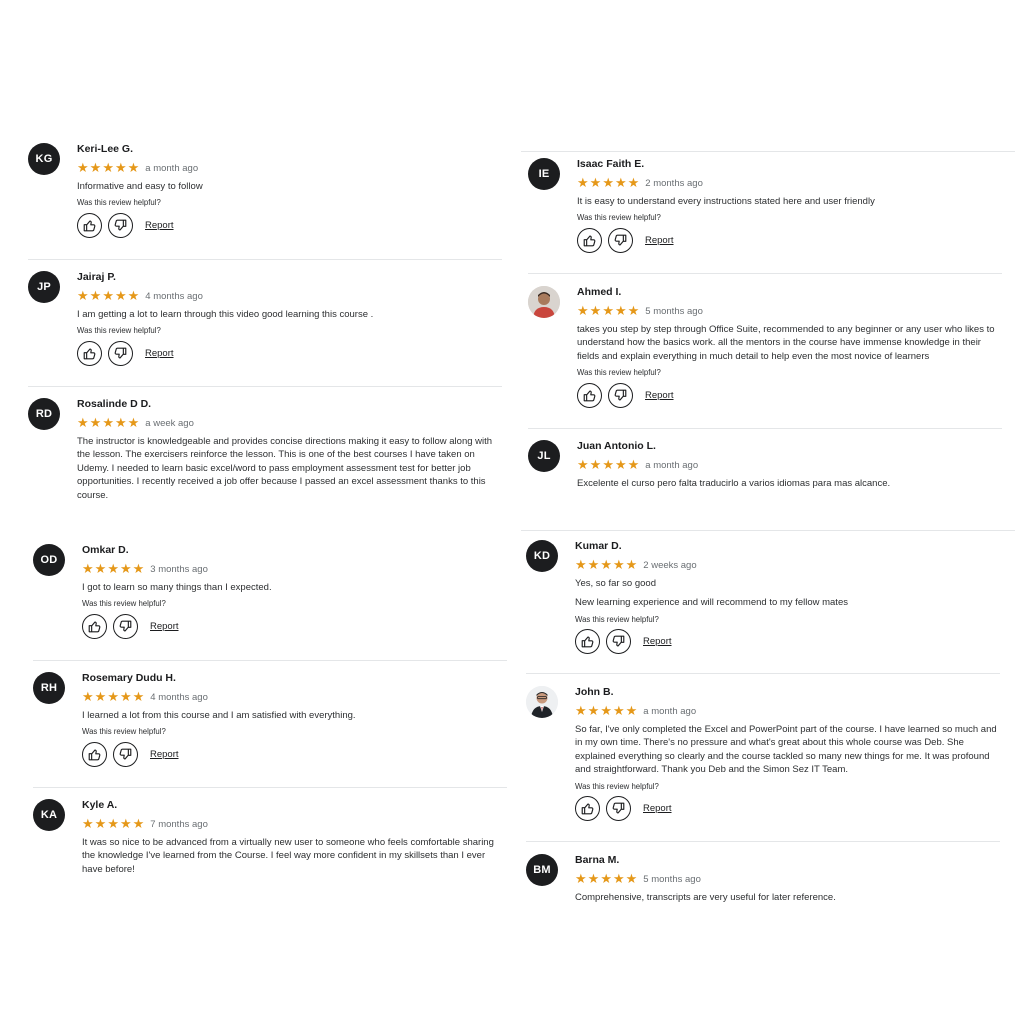 The height and width of the screenshot is (1024, 1024). Describe the element at coordinates (672, 465) in the screenshot. I see `review-date: a month ago` at that location.